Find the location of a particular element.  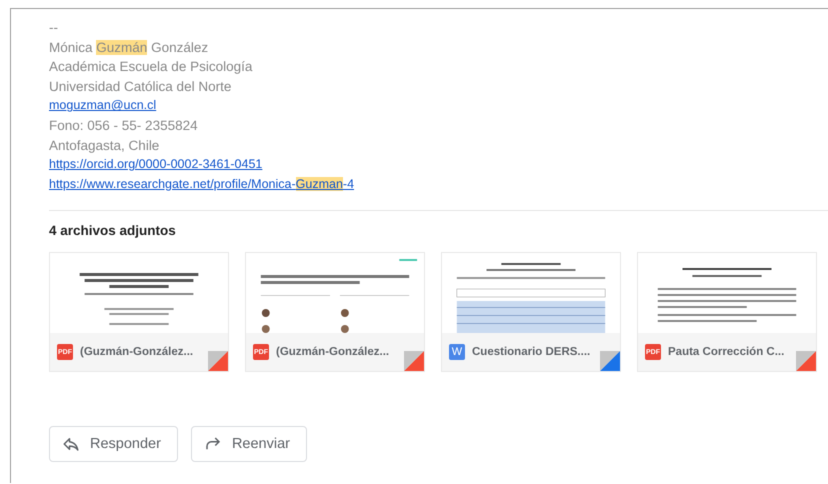

signature-link: https://orcid.org/0000-0002-3461-0451 is located at coordinates (155, 165).